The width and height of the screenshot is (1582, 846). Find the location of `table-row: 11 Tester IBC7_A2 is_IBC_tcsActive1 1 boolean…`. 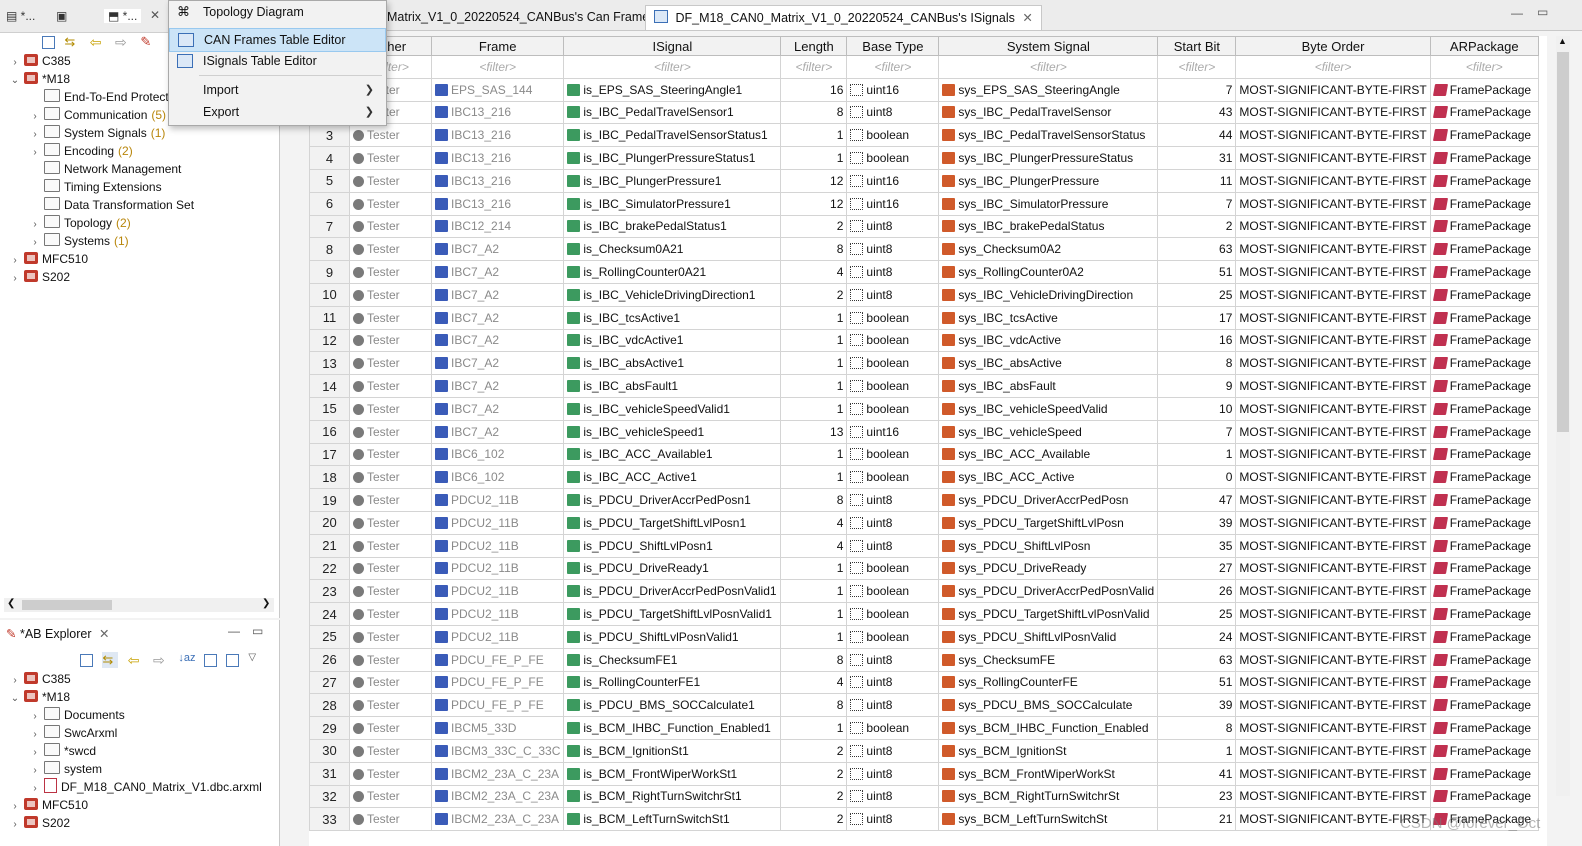

table-row: 11 Tester IBC7_A2 is_IBC_tcsActive1 1 boolean… is located at coordinates (924, 317).